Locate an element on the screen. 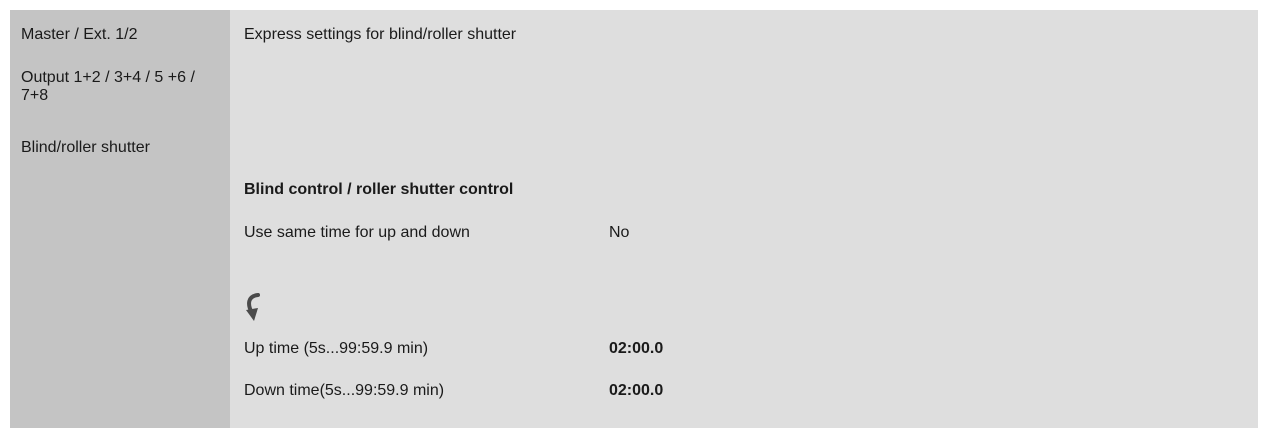 Image resolution: width=1268 pixels, height=428 pixels. down-time-value: 02:00.0 is located at coordinates (636, 391).